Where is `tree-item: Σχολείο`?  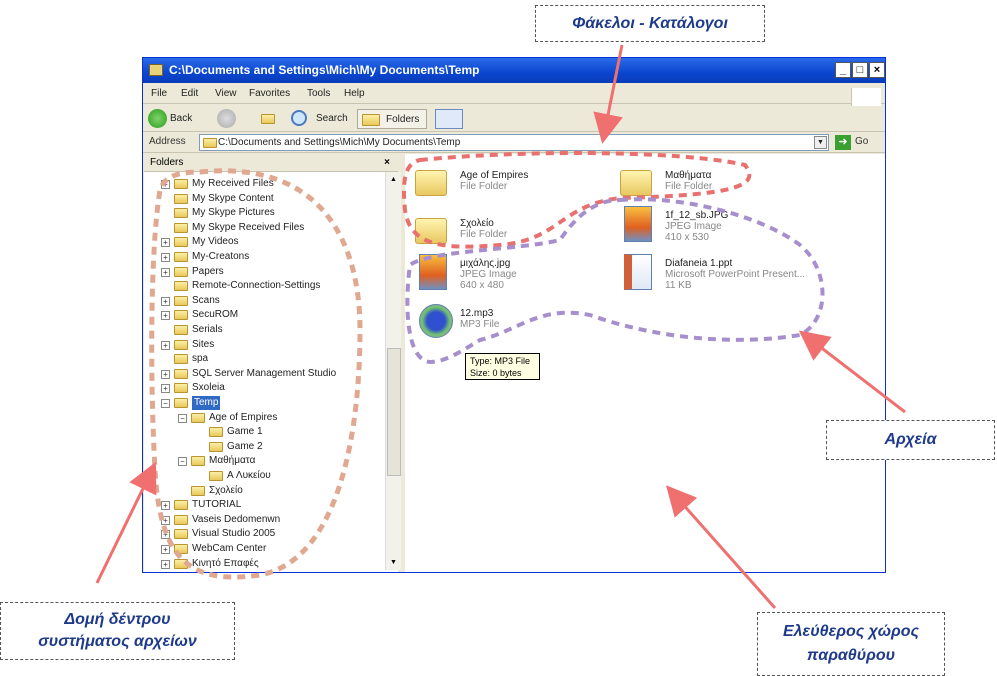 tree-item: Σχολείο is located at coordinates (264, 491).